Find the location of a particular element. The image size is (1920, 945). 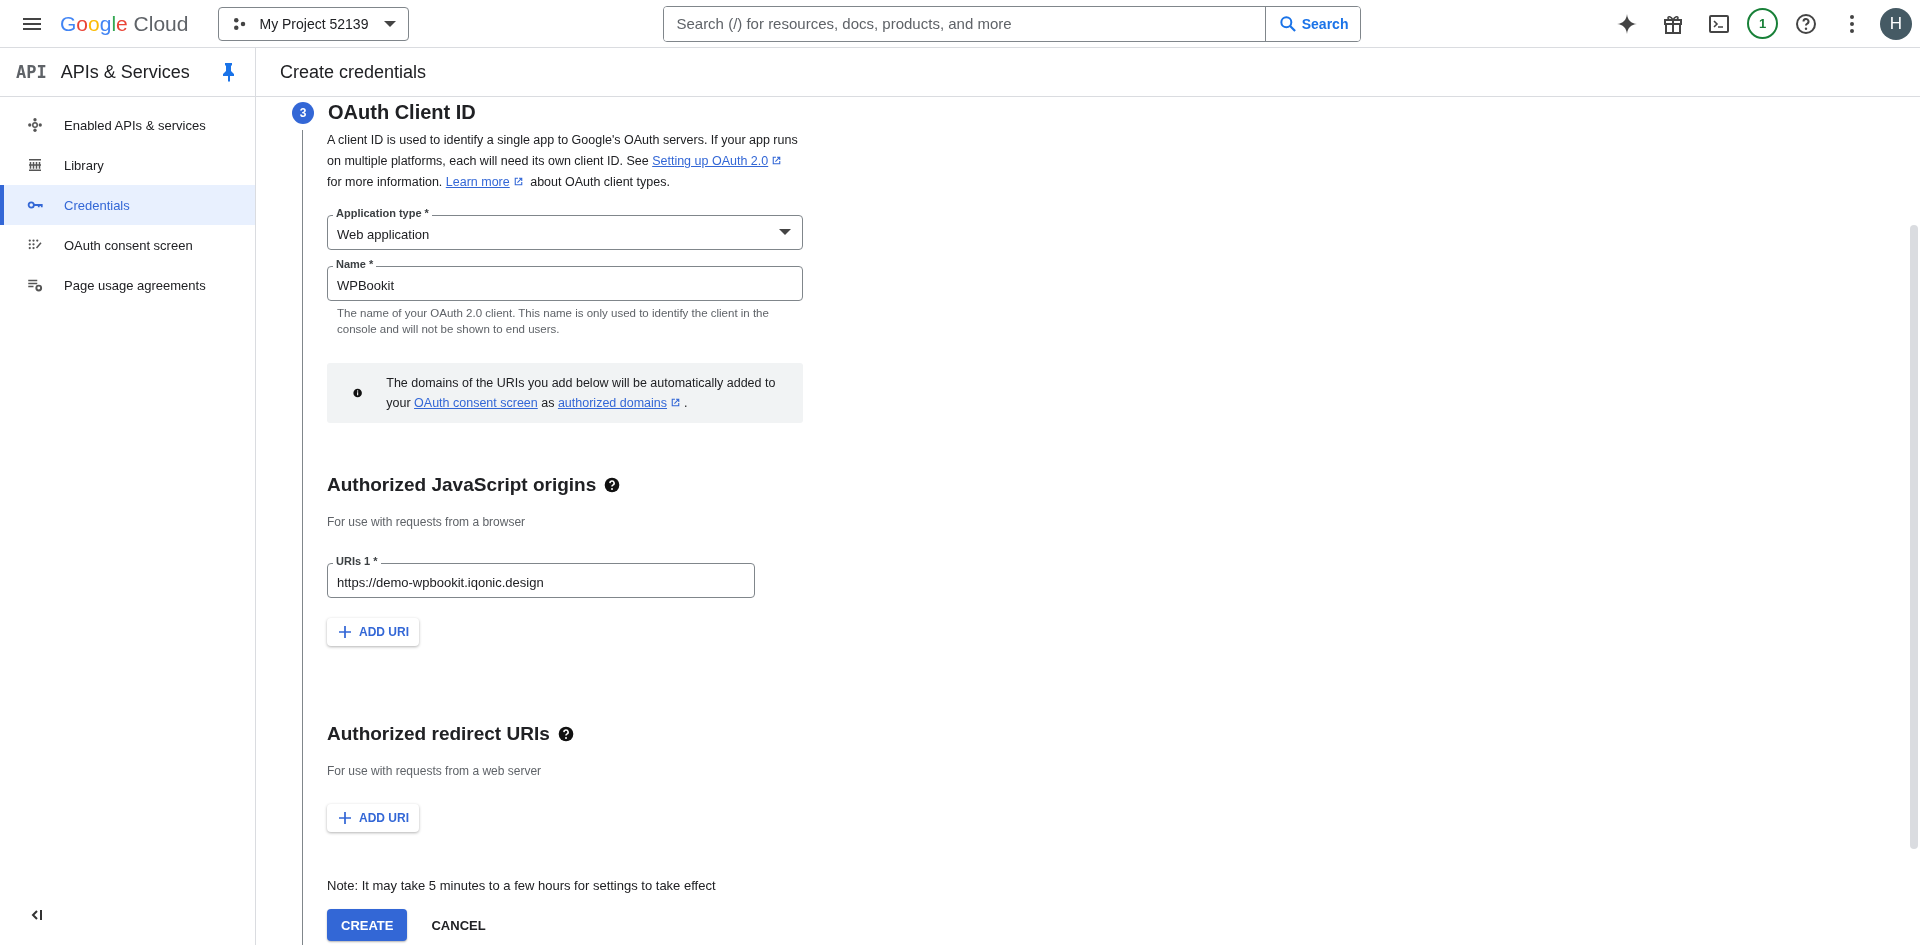

name-field: Name * WPBookit is located at coordinates (565, 279).